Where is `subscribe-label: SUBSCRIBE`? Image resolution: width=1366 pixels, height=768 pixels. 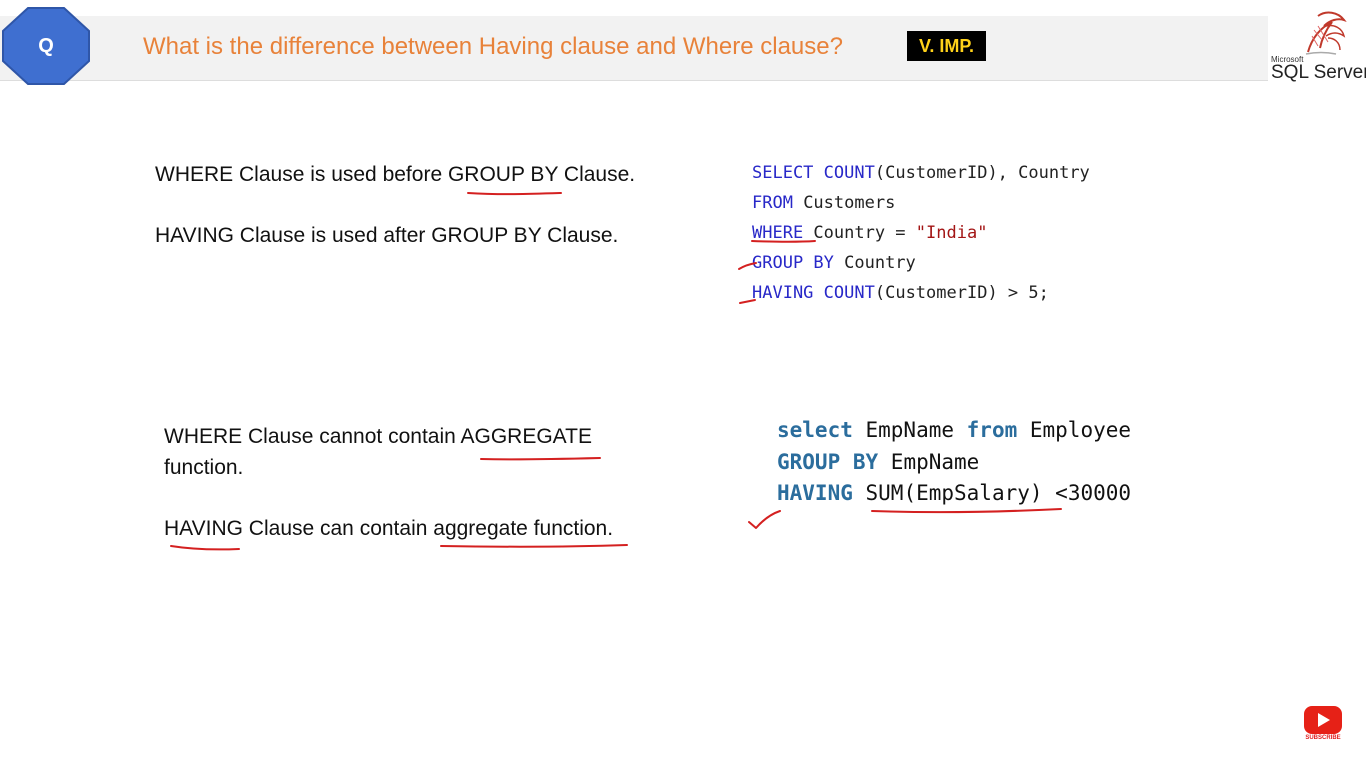
subscribe-label: SUBSCRIBE is located at coordinates (1323, 738).